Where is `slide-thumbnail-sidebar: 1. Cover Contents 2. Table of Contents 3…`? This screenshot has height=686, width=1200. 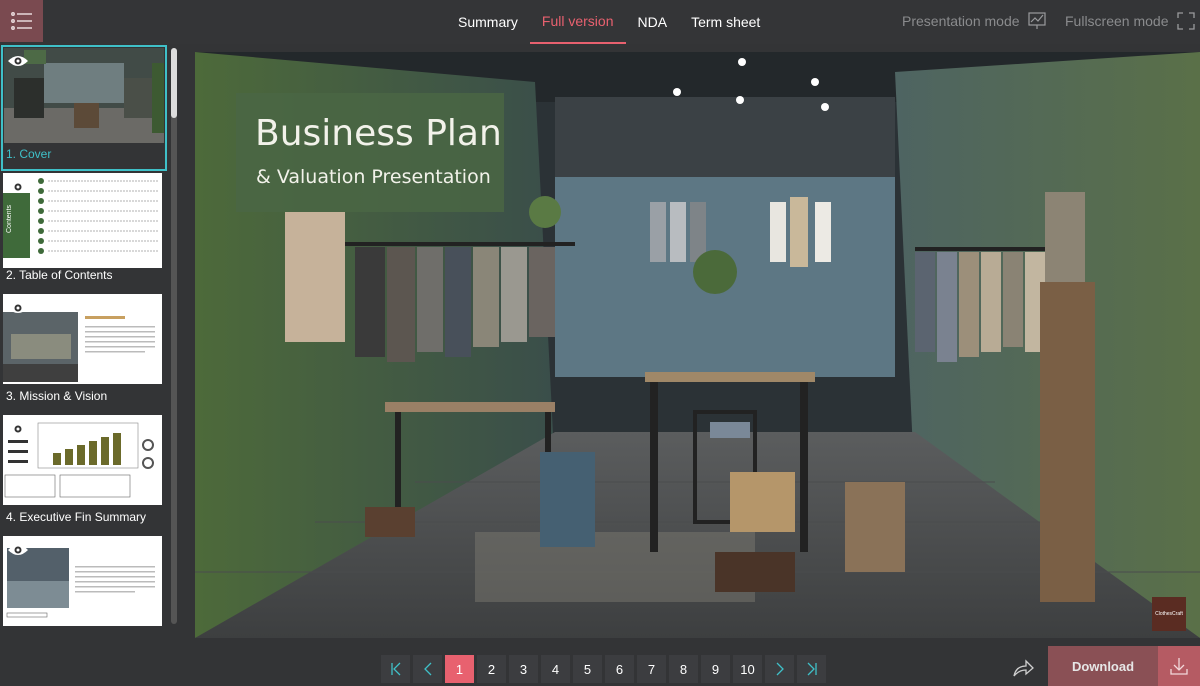 slide-thumbnail-sidebar: 1. Cover Contents 2. Table of Contents 3… is located at coordinates (89, 344).